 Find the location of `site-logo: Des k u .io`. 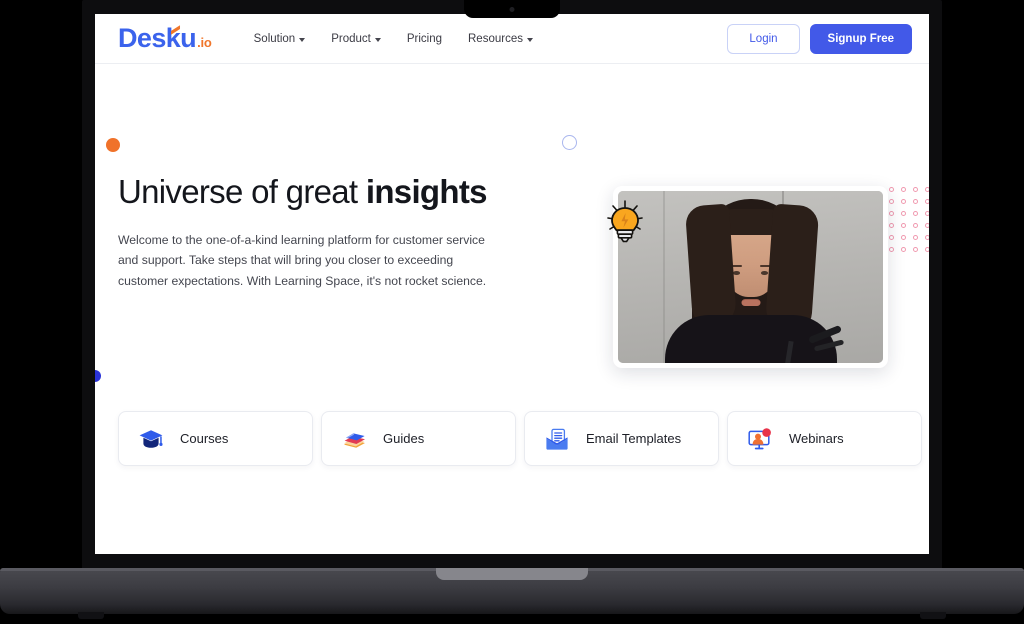

site-logo: Des k u .io is located at coordinates (165, 38).